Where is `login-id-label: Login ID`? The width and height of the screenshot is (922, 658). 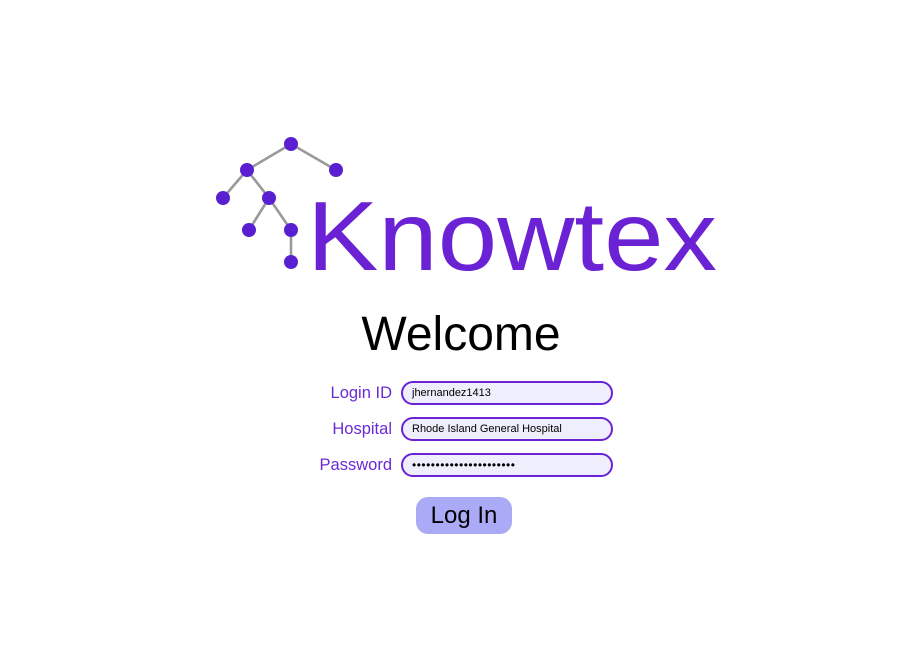 login-id-label: Login ID is located at coordinates (361, 393).